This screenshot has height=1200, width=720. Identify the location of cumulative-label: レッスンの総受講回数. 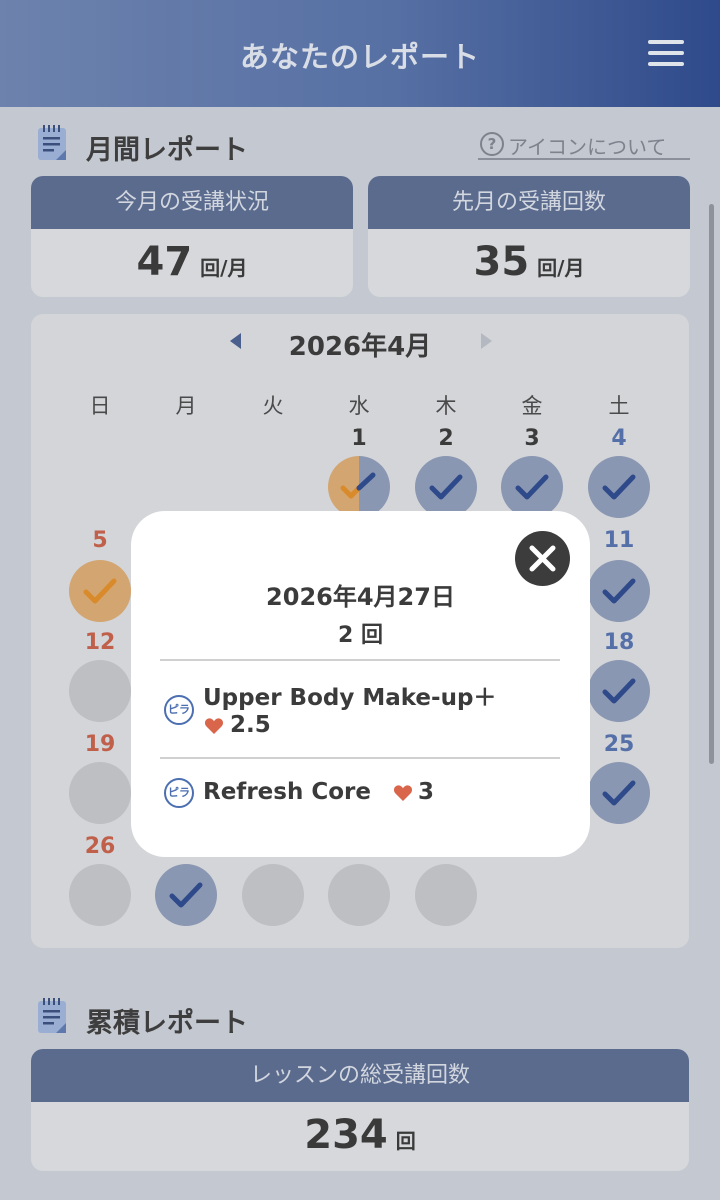
(360, 1075).